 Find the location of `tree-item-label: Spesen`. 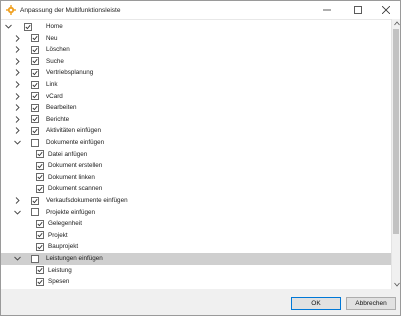

tree-item-label: Spesen is located at coordinates (59, 282).